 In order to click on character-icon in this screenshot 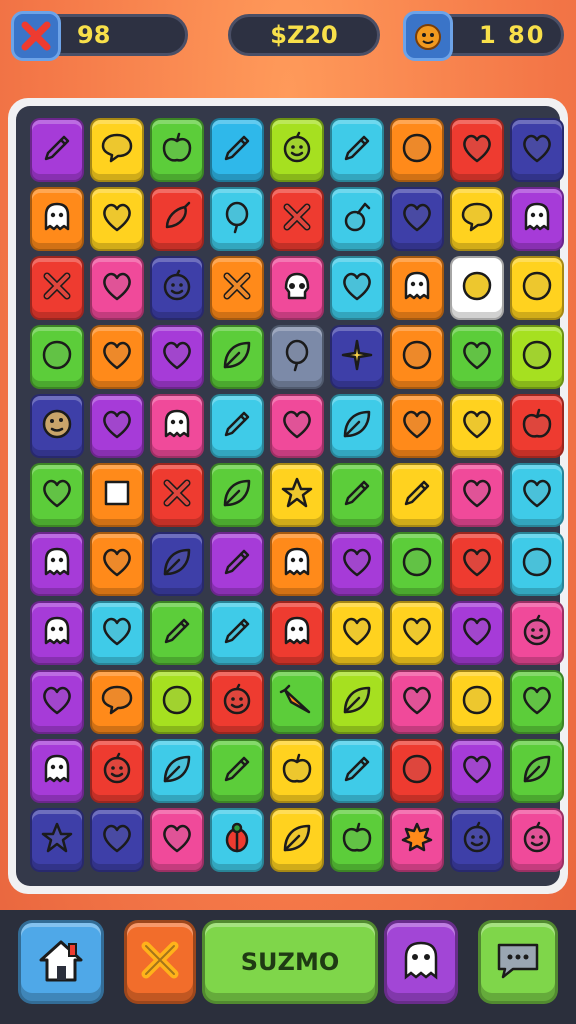, I will do `click(428, 36)`.